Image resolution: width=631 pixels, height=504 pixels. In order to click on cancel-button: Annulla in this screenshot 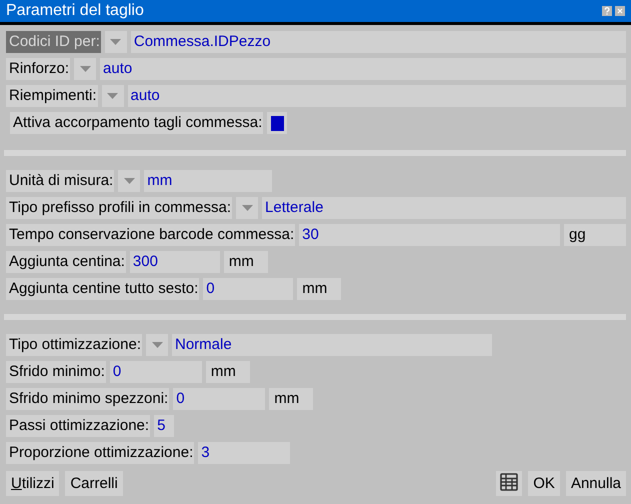, I will do `click(596, 483)`.